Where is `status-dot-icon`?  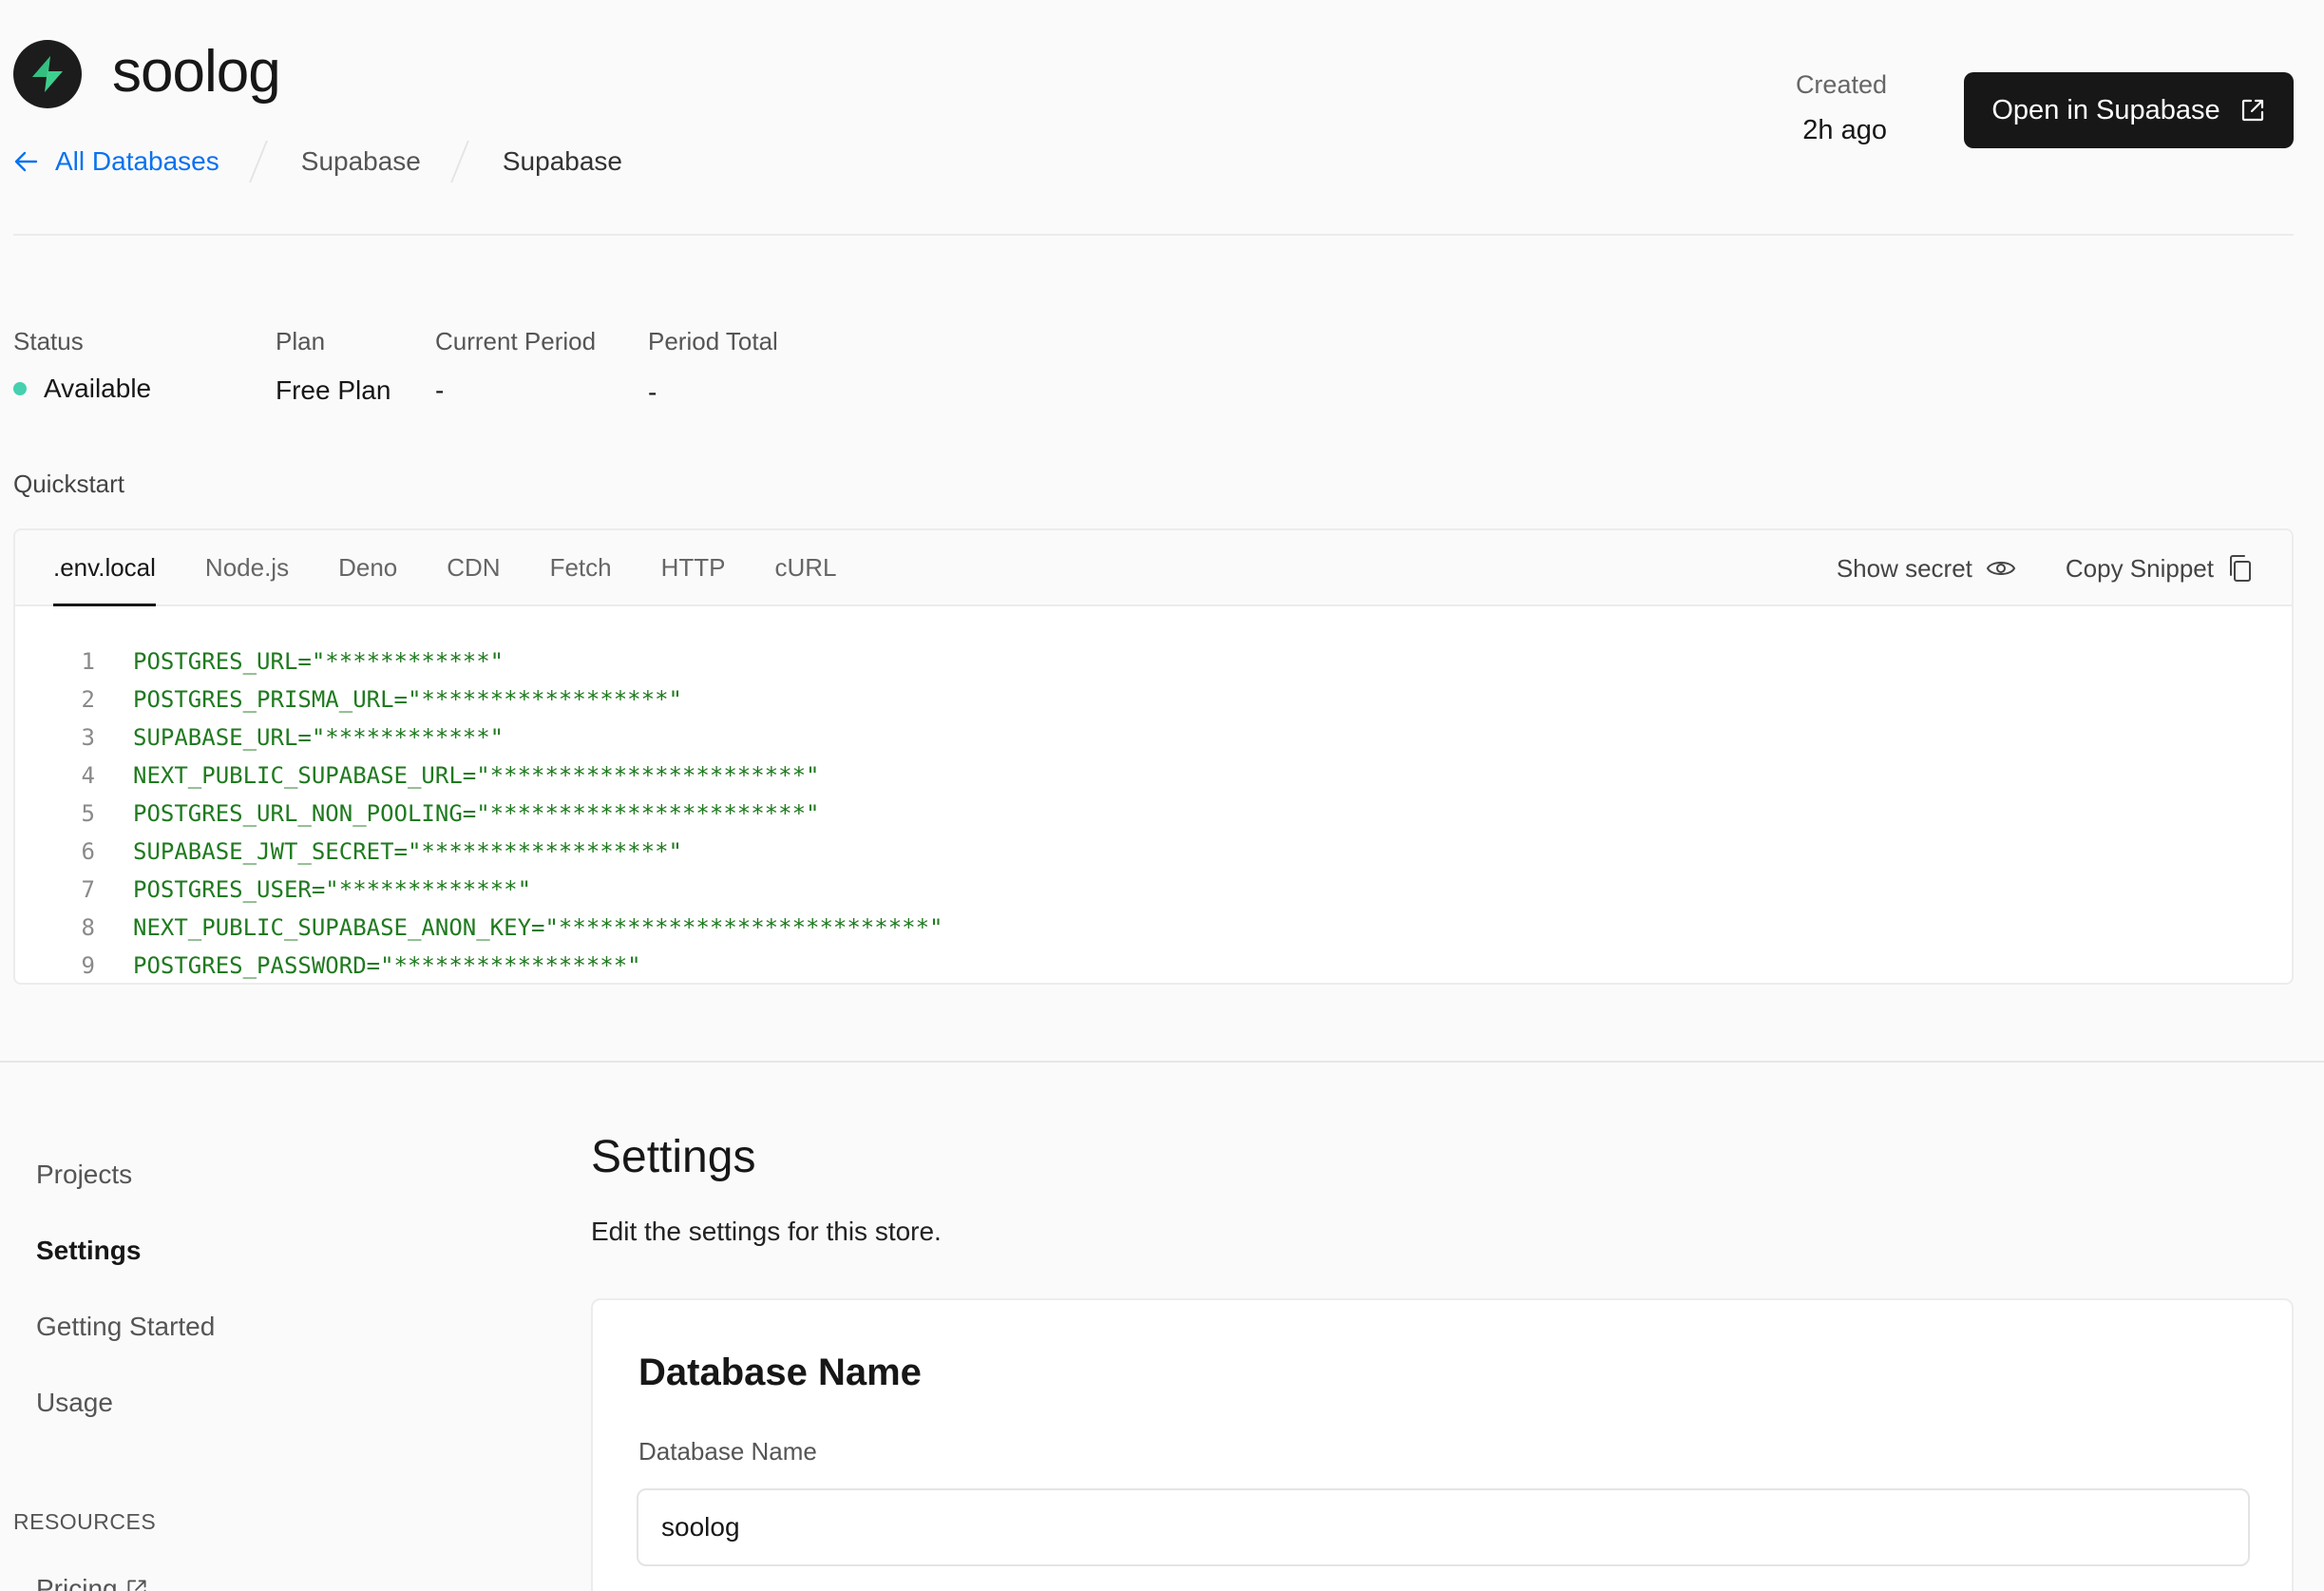 status-dot-icon is located at coordinates (20, 388).